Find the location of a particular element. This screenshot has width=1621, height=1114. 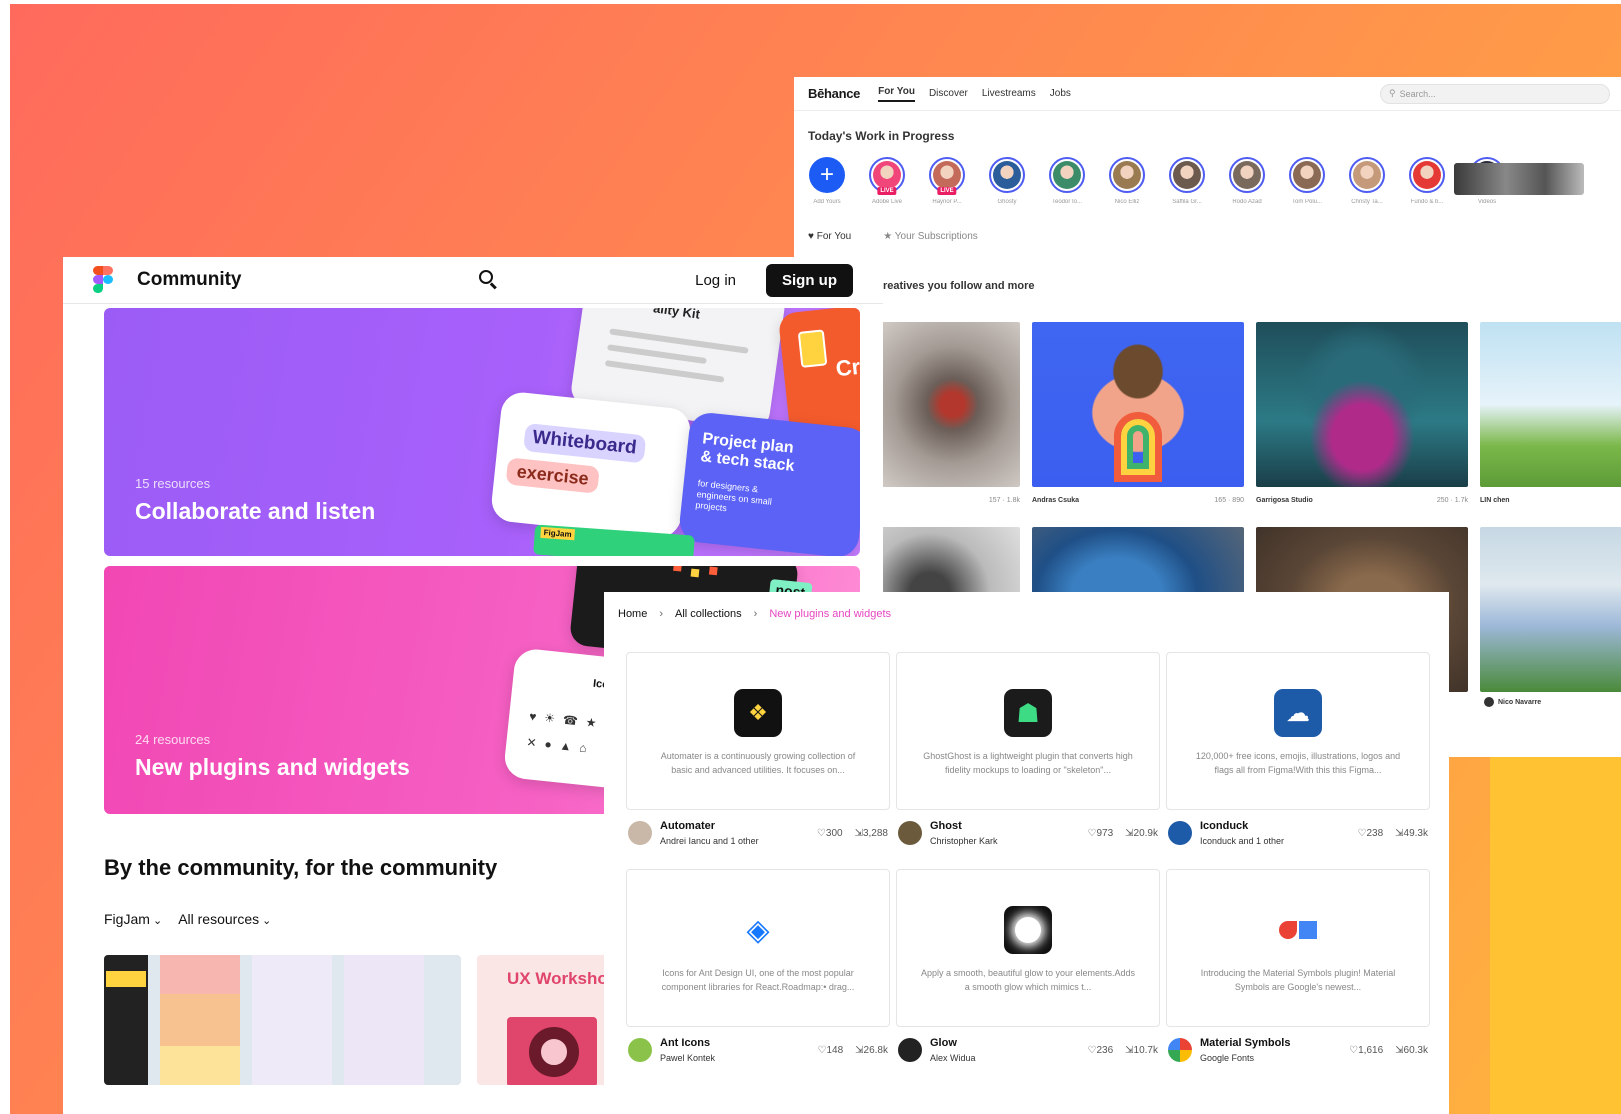

banner-title: Collaborate and listen is located at coordinates (255, 511).